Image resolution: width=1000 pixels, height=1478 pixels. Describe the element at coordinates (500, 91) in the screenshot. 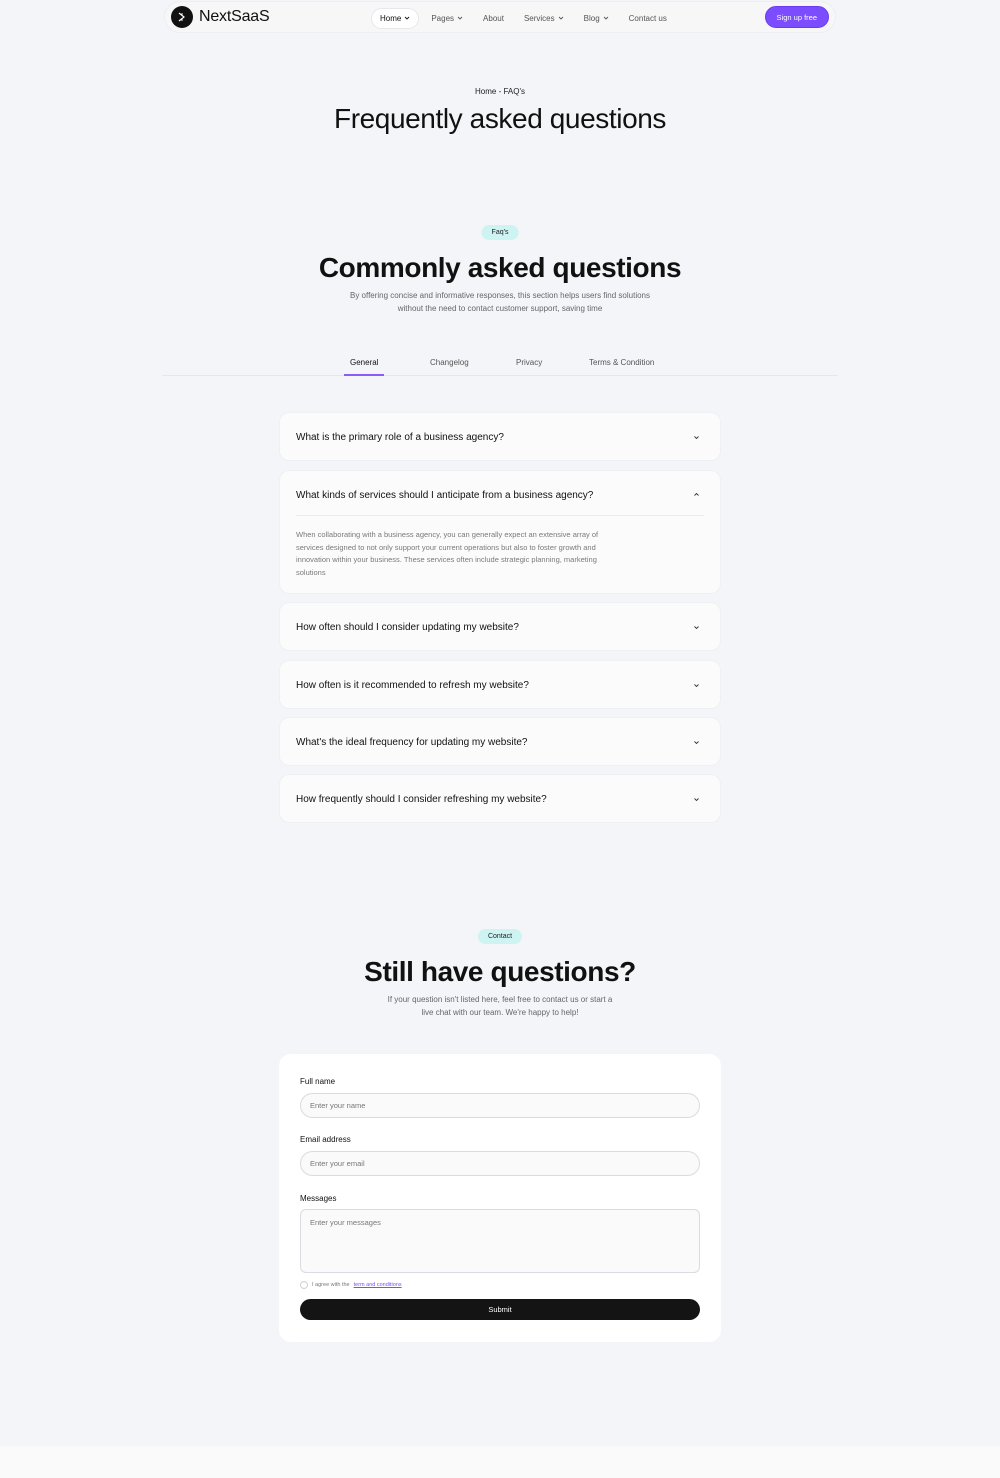

I see `breadcrumb: Home - FAQ's` at that location.